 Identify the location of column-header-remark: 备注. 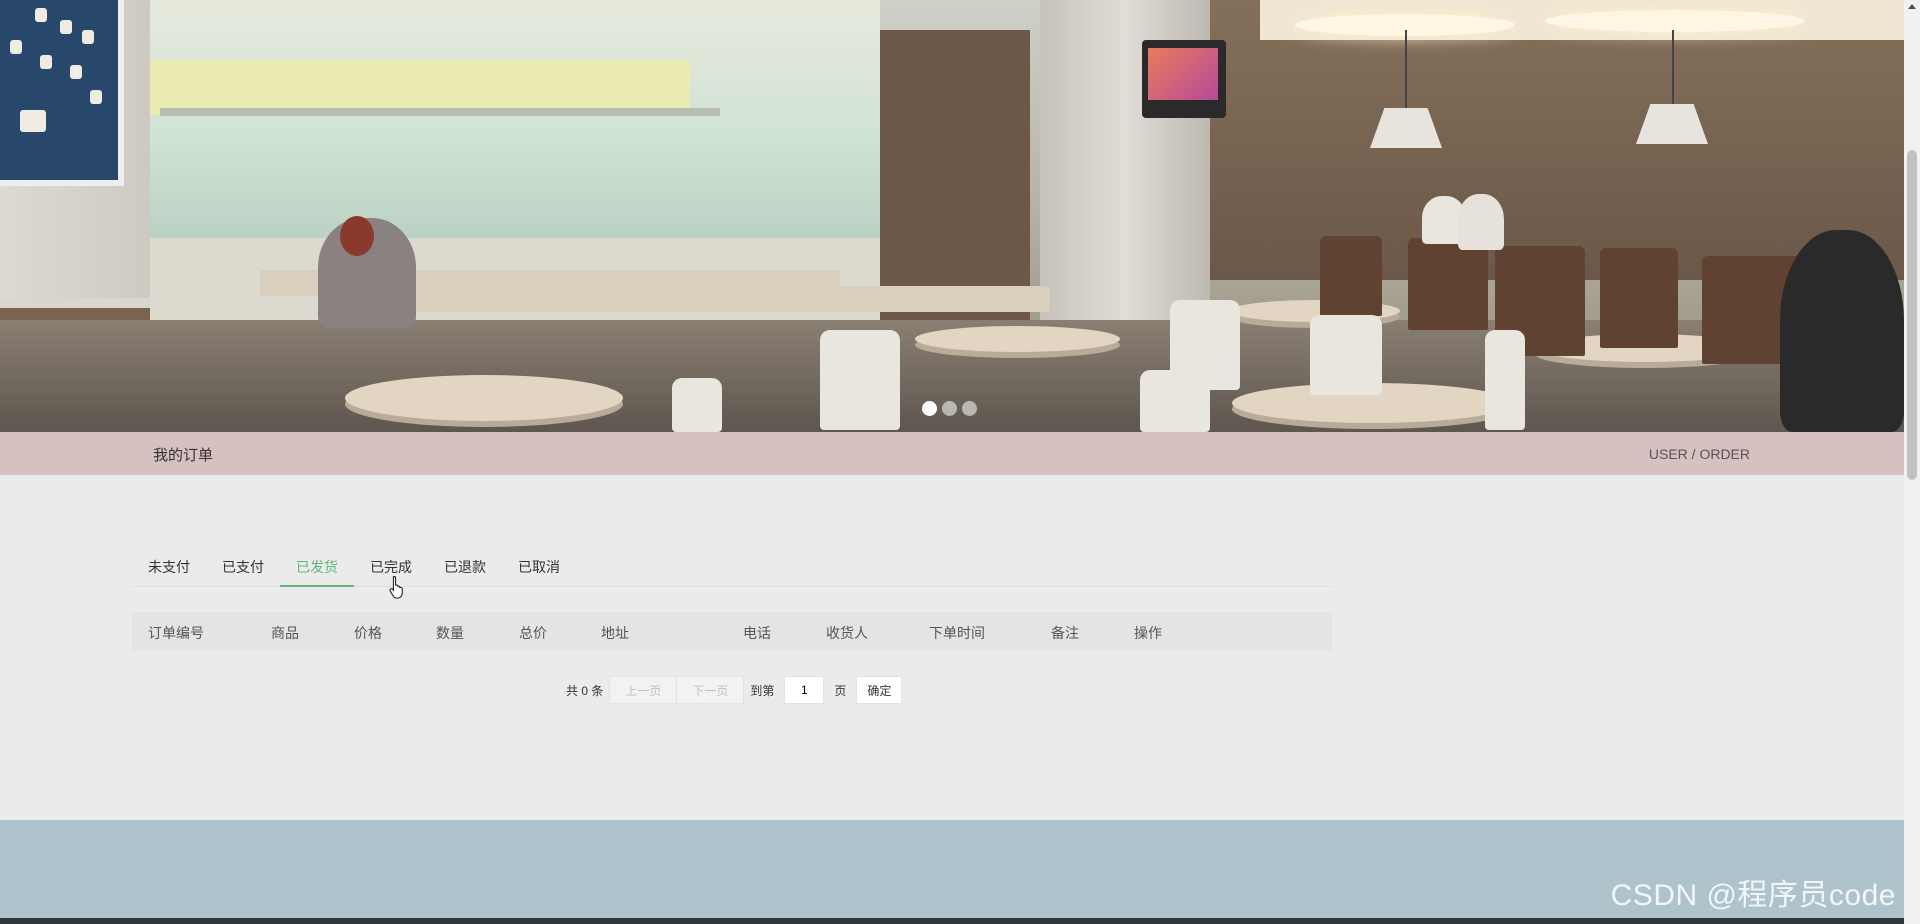
(1065, 633).